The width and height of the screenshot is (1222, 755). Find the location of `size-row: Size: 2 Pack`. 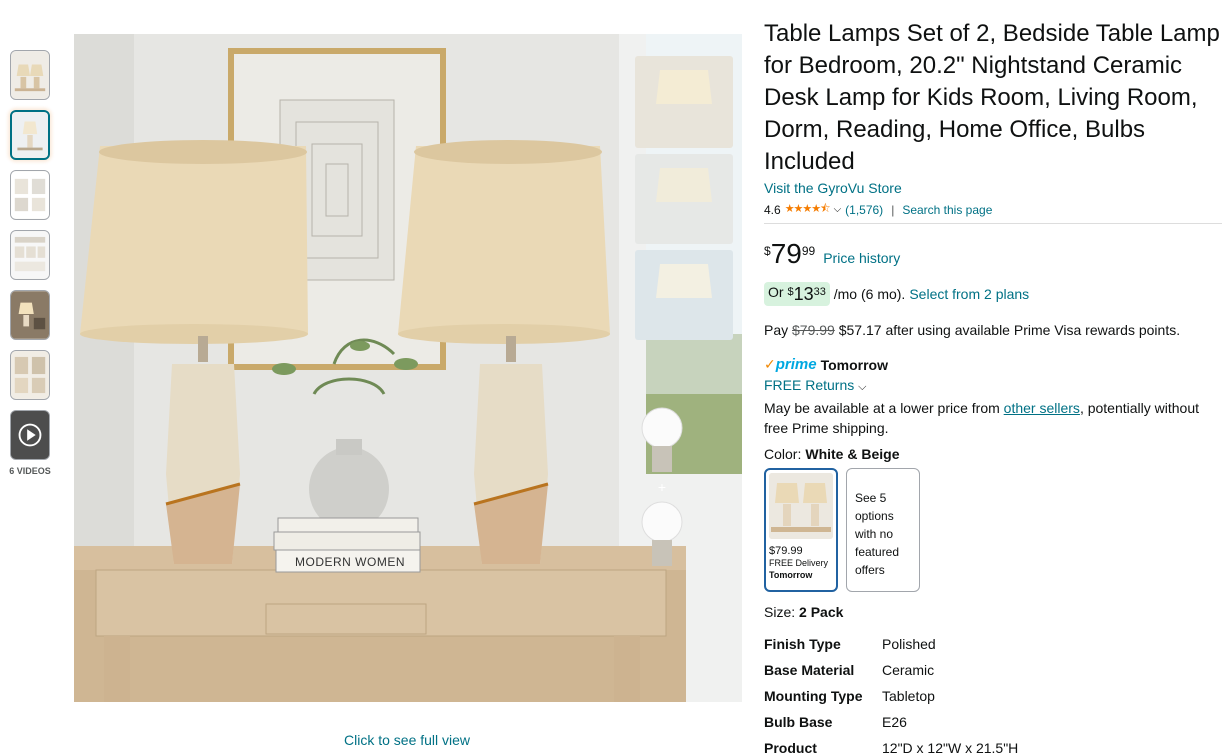

size-row: Size: 2 Pack is located at coordinates (993, 612).